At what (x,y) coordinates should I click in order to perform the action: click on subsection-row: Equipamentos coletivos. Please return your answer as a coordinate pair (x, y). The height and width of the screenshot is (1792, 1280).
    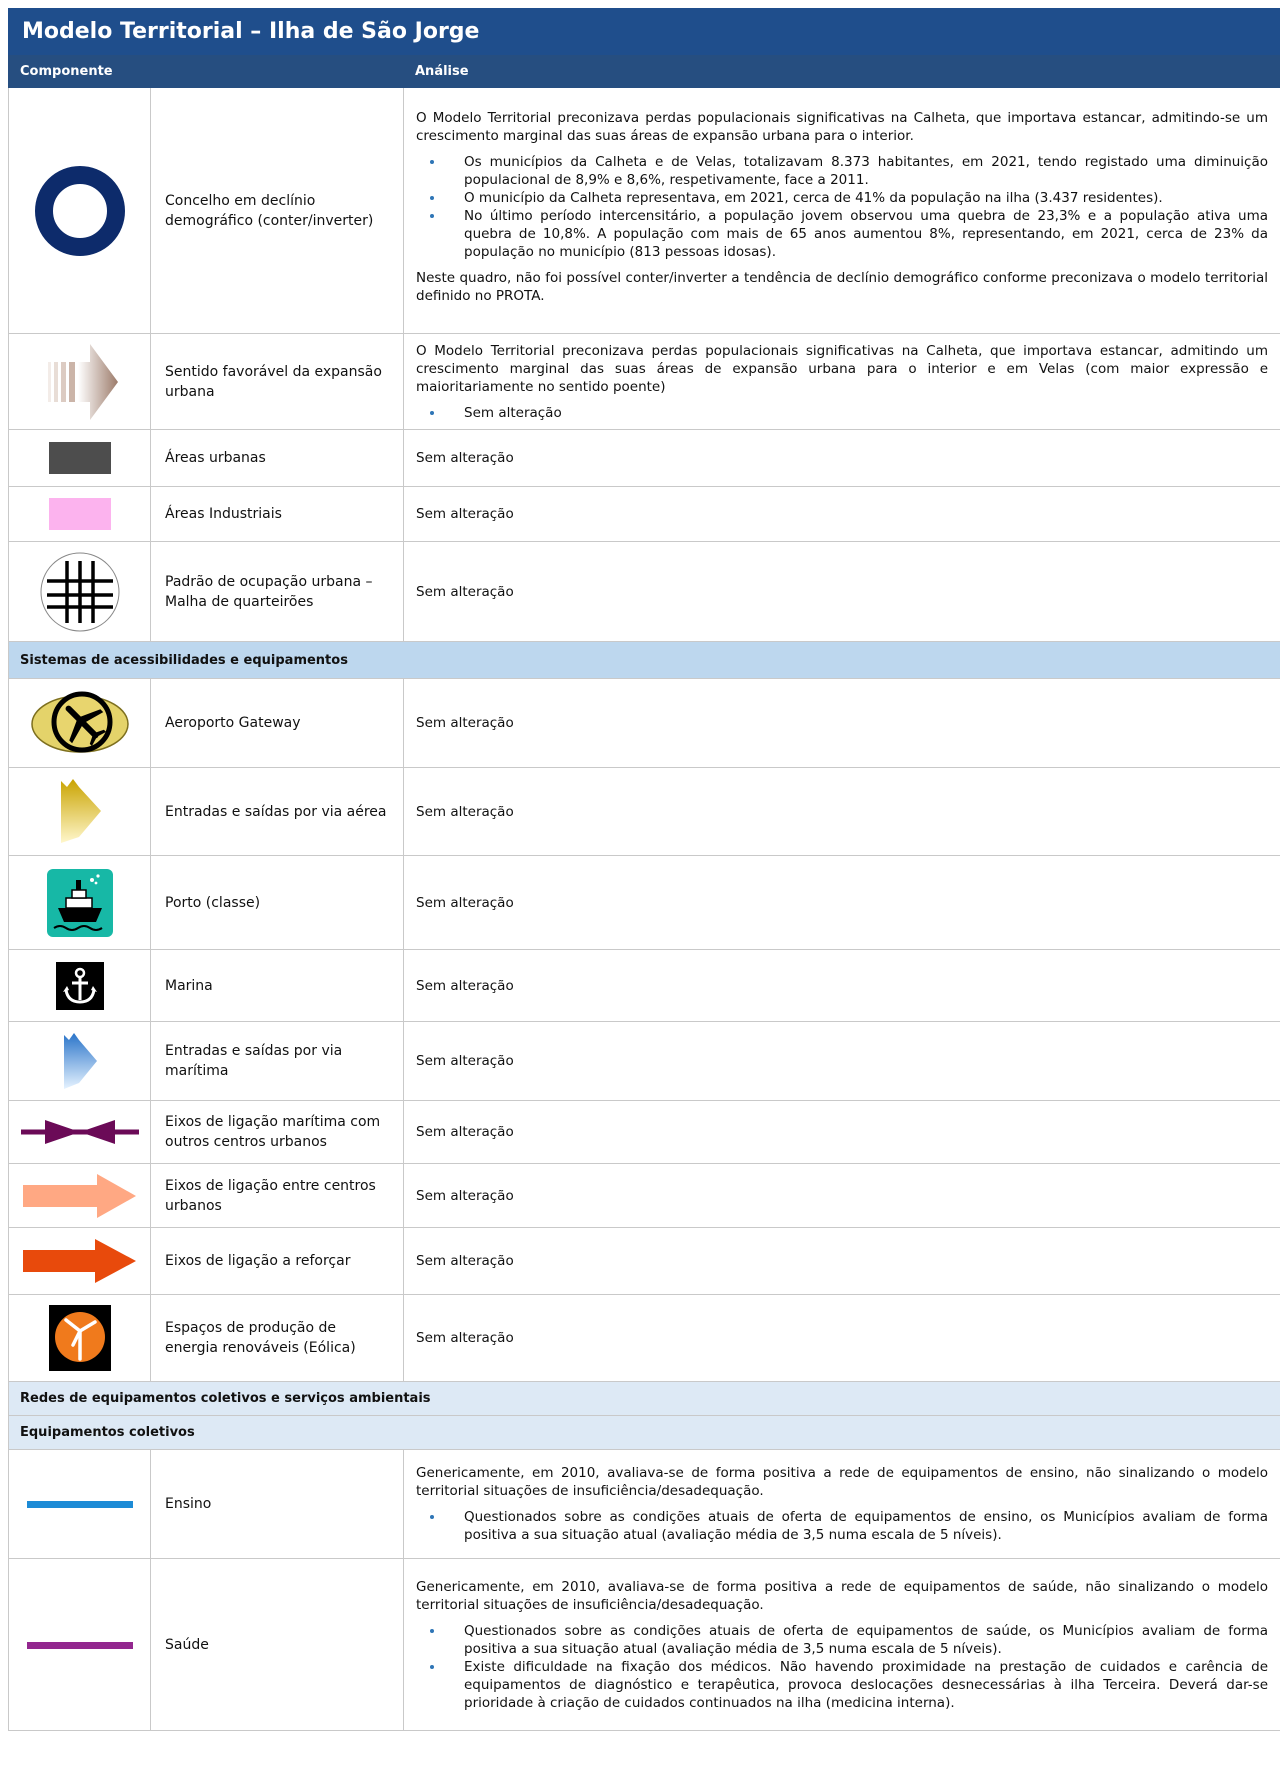
    Looking at the image, I should click on (643, 1432).